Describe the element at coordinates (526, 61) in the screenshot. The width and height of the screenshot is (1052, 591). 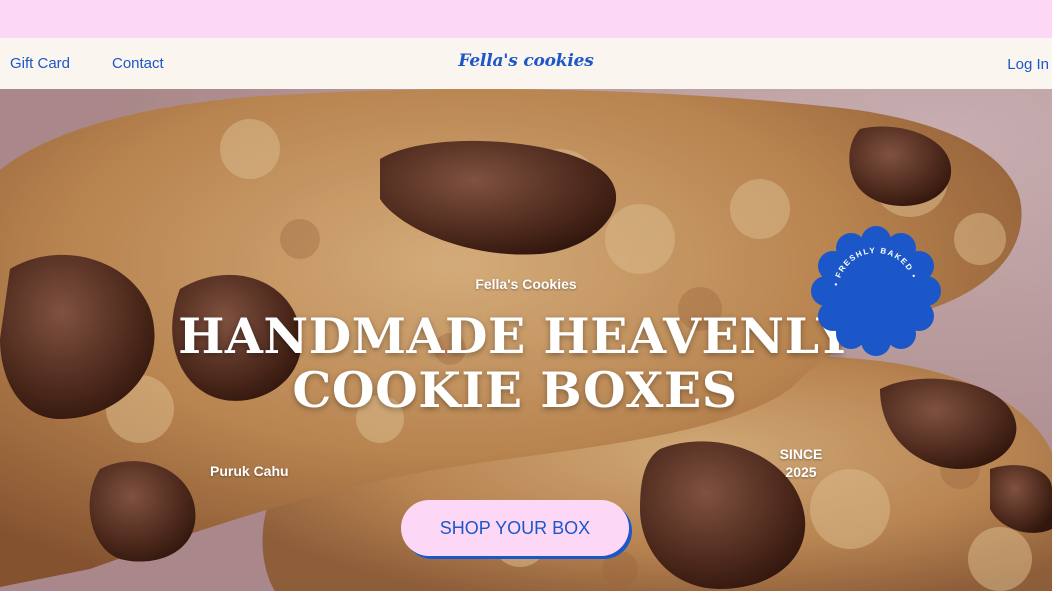
I see `site-logo: Fella's cookies` at that location.